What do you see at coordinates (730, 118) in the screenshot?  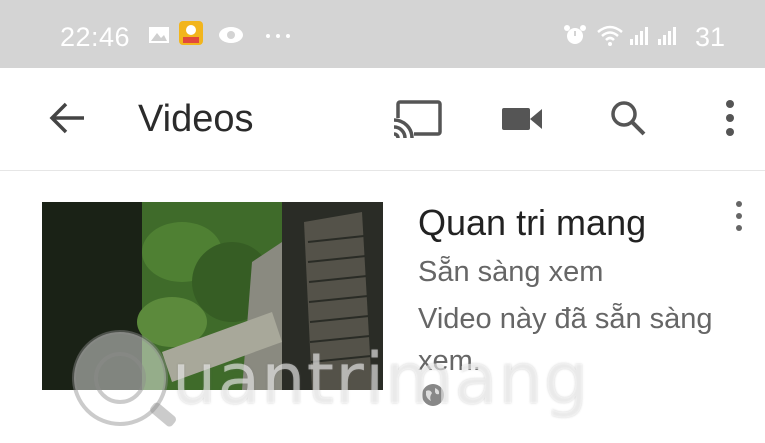 I see `more-vert-icon` at bounding box center [730, 118].